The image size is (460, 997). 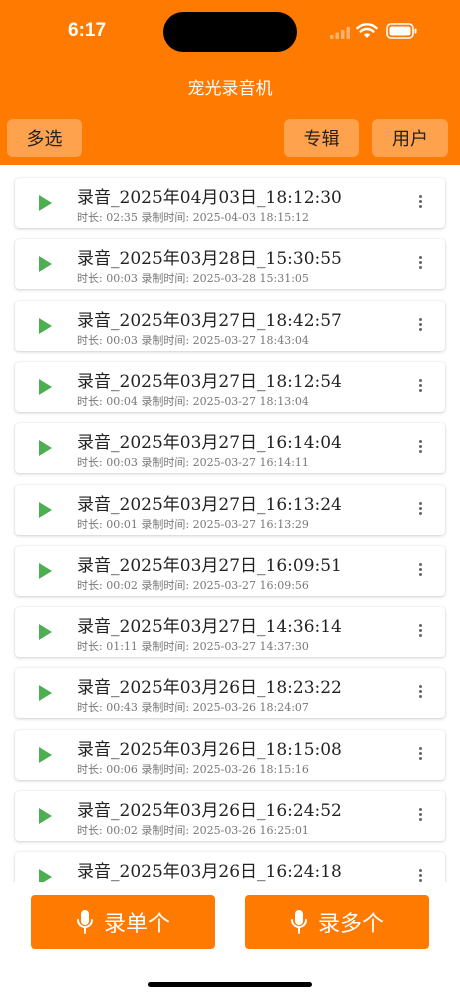 What do you see at coordinates (230, 89) in the screenshot?
I see `app-title: 宠光录音机` at bounding box center [230, 89].